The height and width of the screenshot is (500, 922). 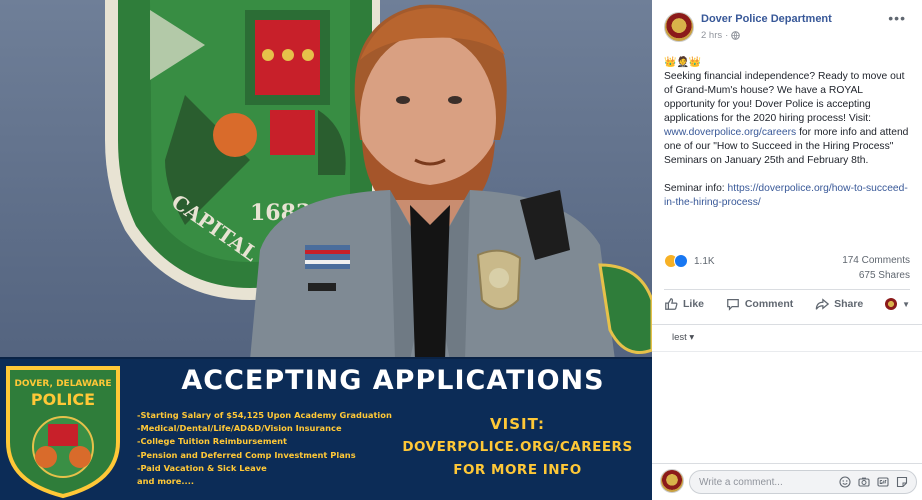 What do you see at coordinates (902, 482) in the screenshot?
I see `sticker-icon` at bounding box center [902, 482].